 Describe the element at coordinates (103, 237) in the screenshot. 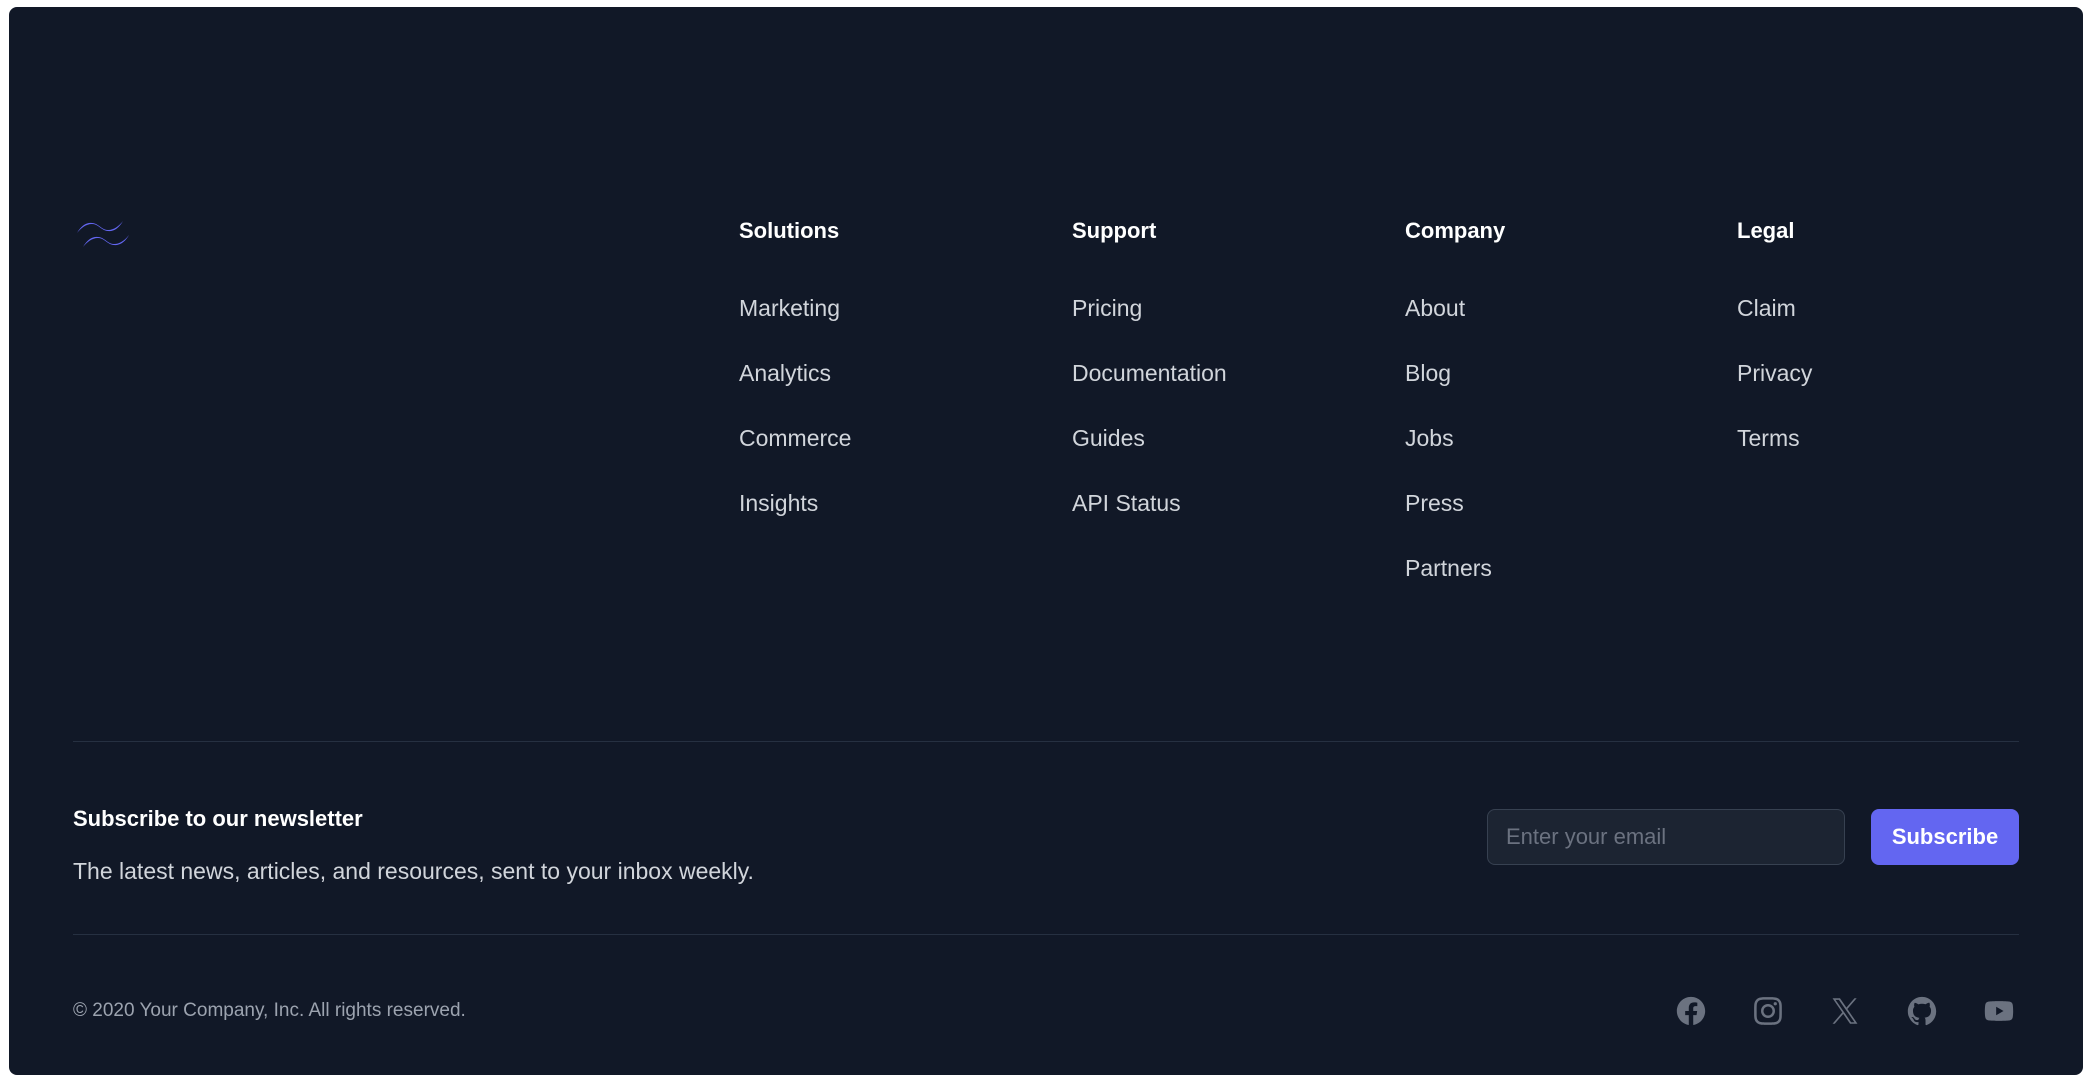

I see `logo-icon` at that location.